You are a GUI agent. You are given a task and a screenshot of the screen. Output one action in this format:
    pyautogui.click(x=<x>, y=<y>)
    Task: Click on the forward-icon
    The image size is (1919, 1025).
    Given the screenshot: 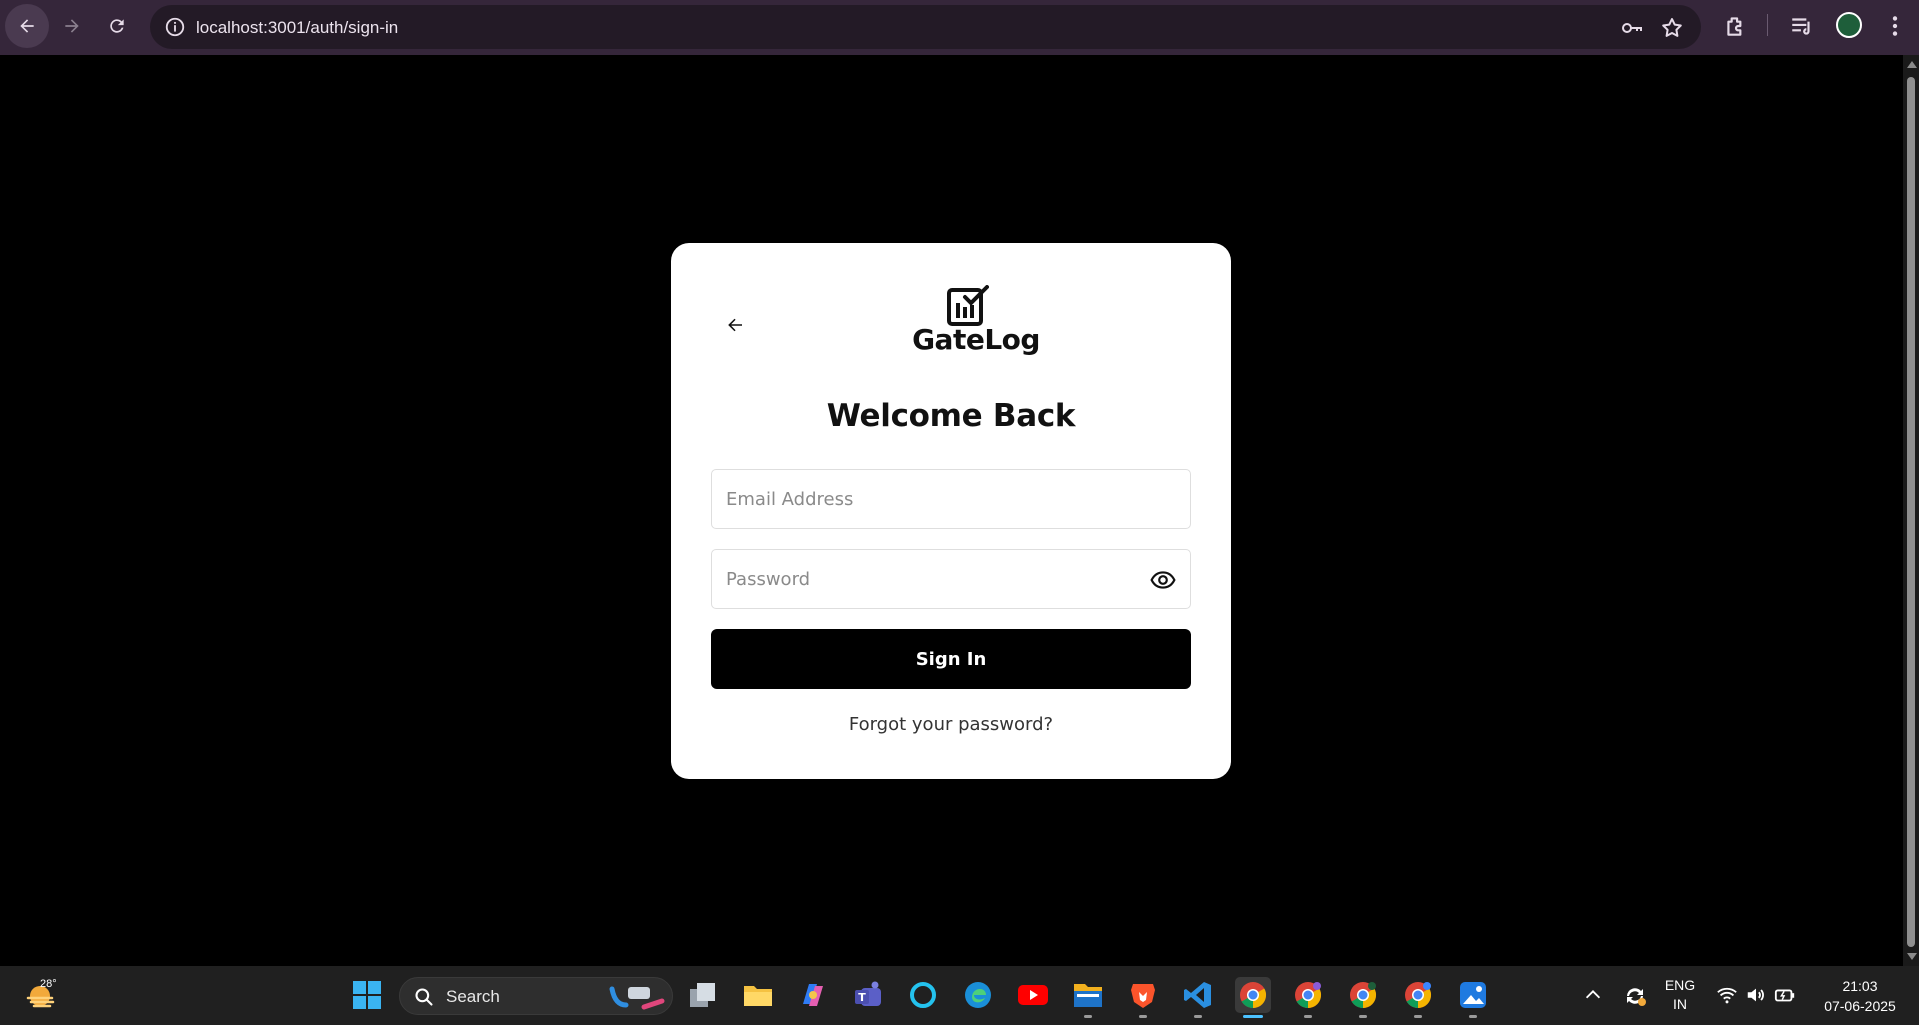 What is the action you would take?
    pyautogui.click(x=72, y=26)
    